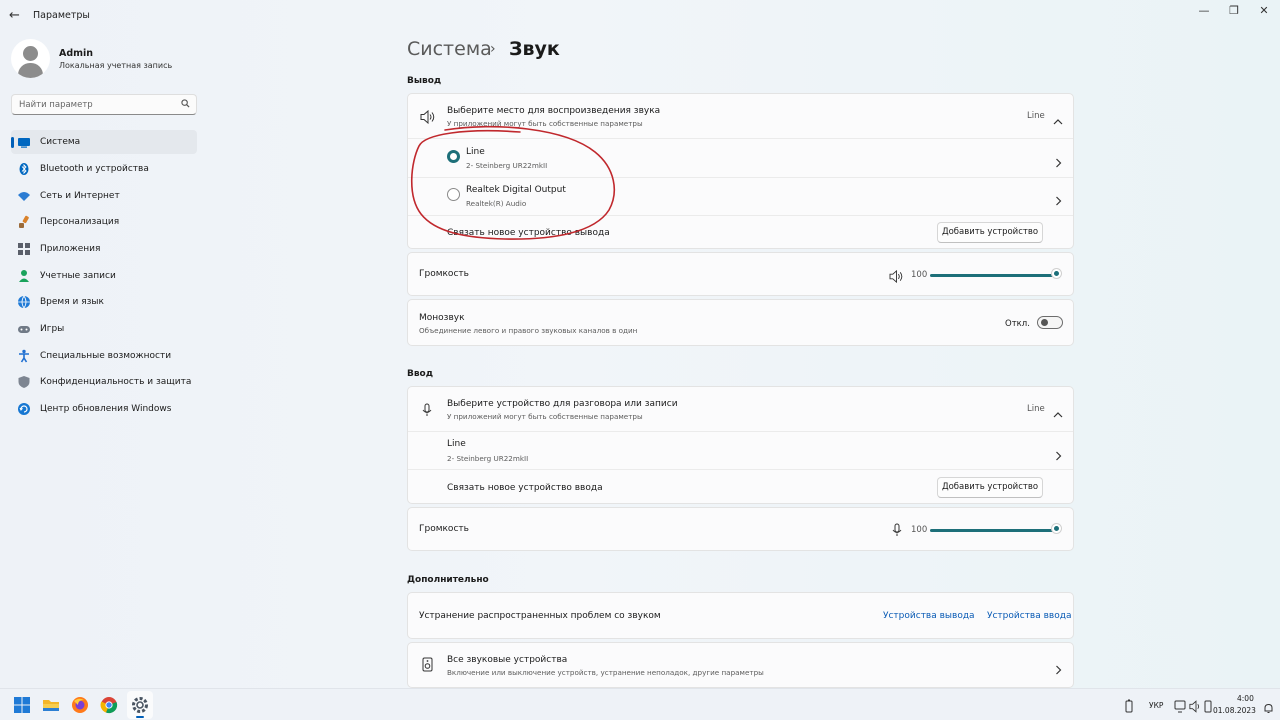 Image resolution: width=1280 pixels, height=720 pixels. I want to click on input-device-name: Line, so click(456, 444).